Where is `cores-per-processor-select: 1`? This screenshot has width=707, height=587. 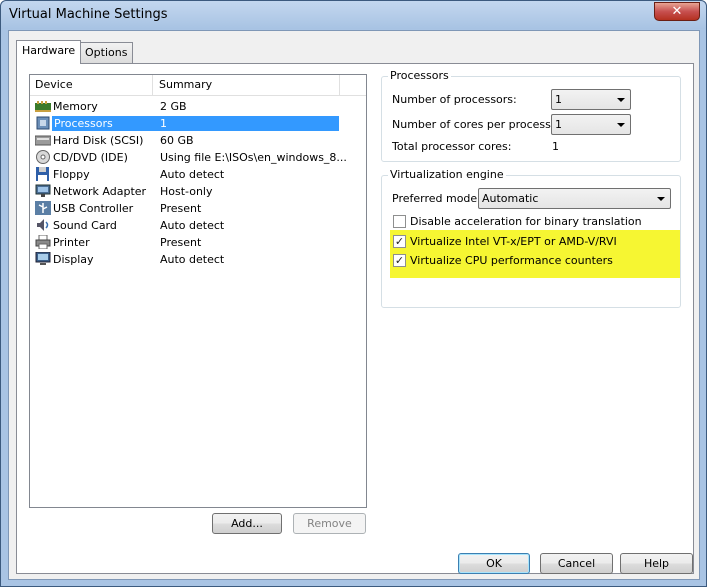 cores-per-processor-select: 1 is located at coordinates (591, 124).